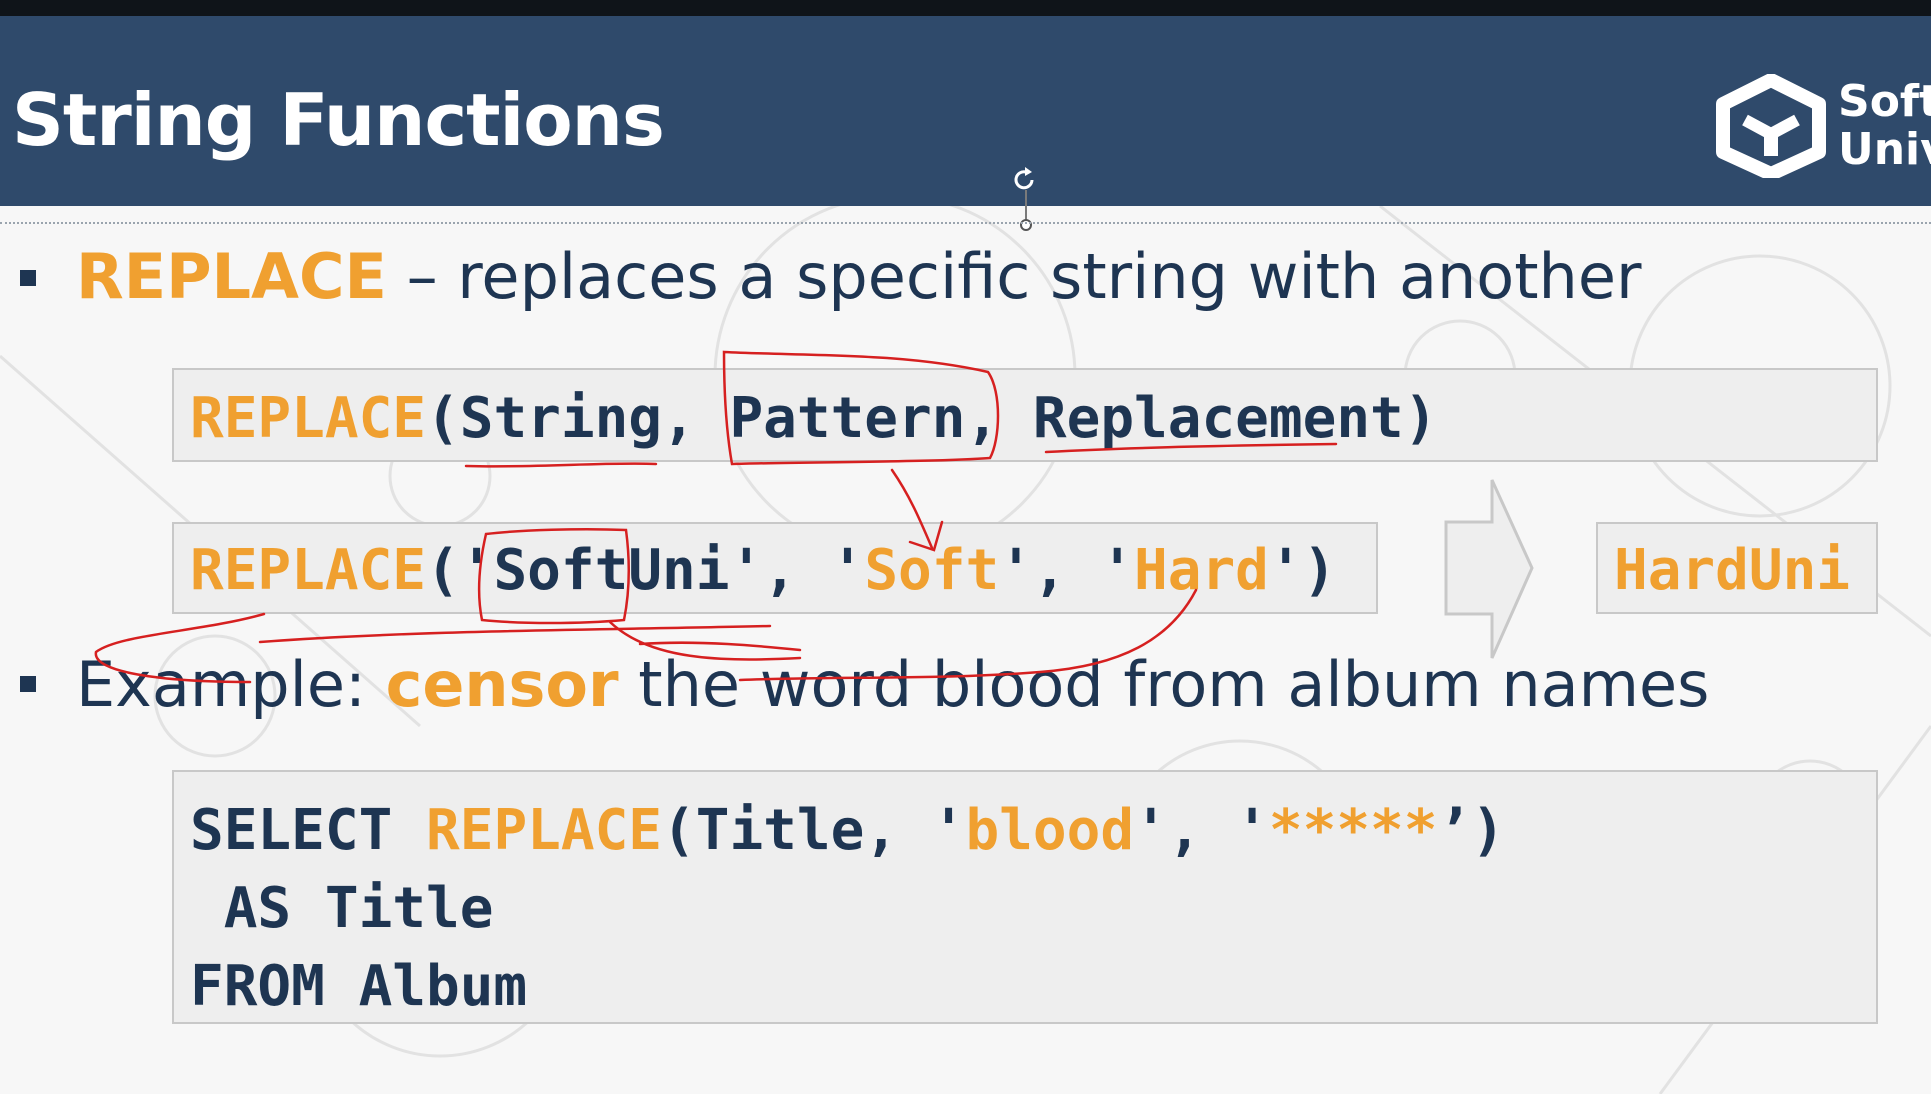 This screenshot has width=1931, height=1094. Describe the element at coordinates (1489, 569) in the screenshot. I see `right-arrow-icon` at that location.